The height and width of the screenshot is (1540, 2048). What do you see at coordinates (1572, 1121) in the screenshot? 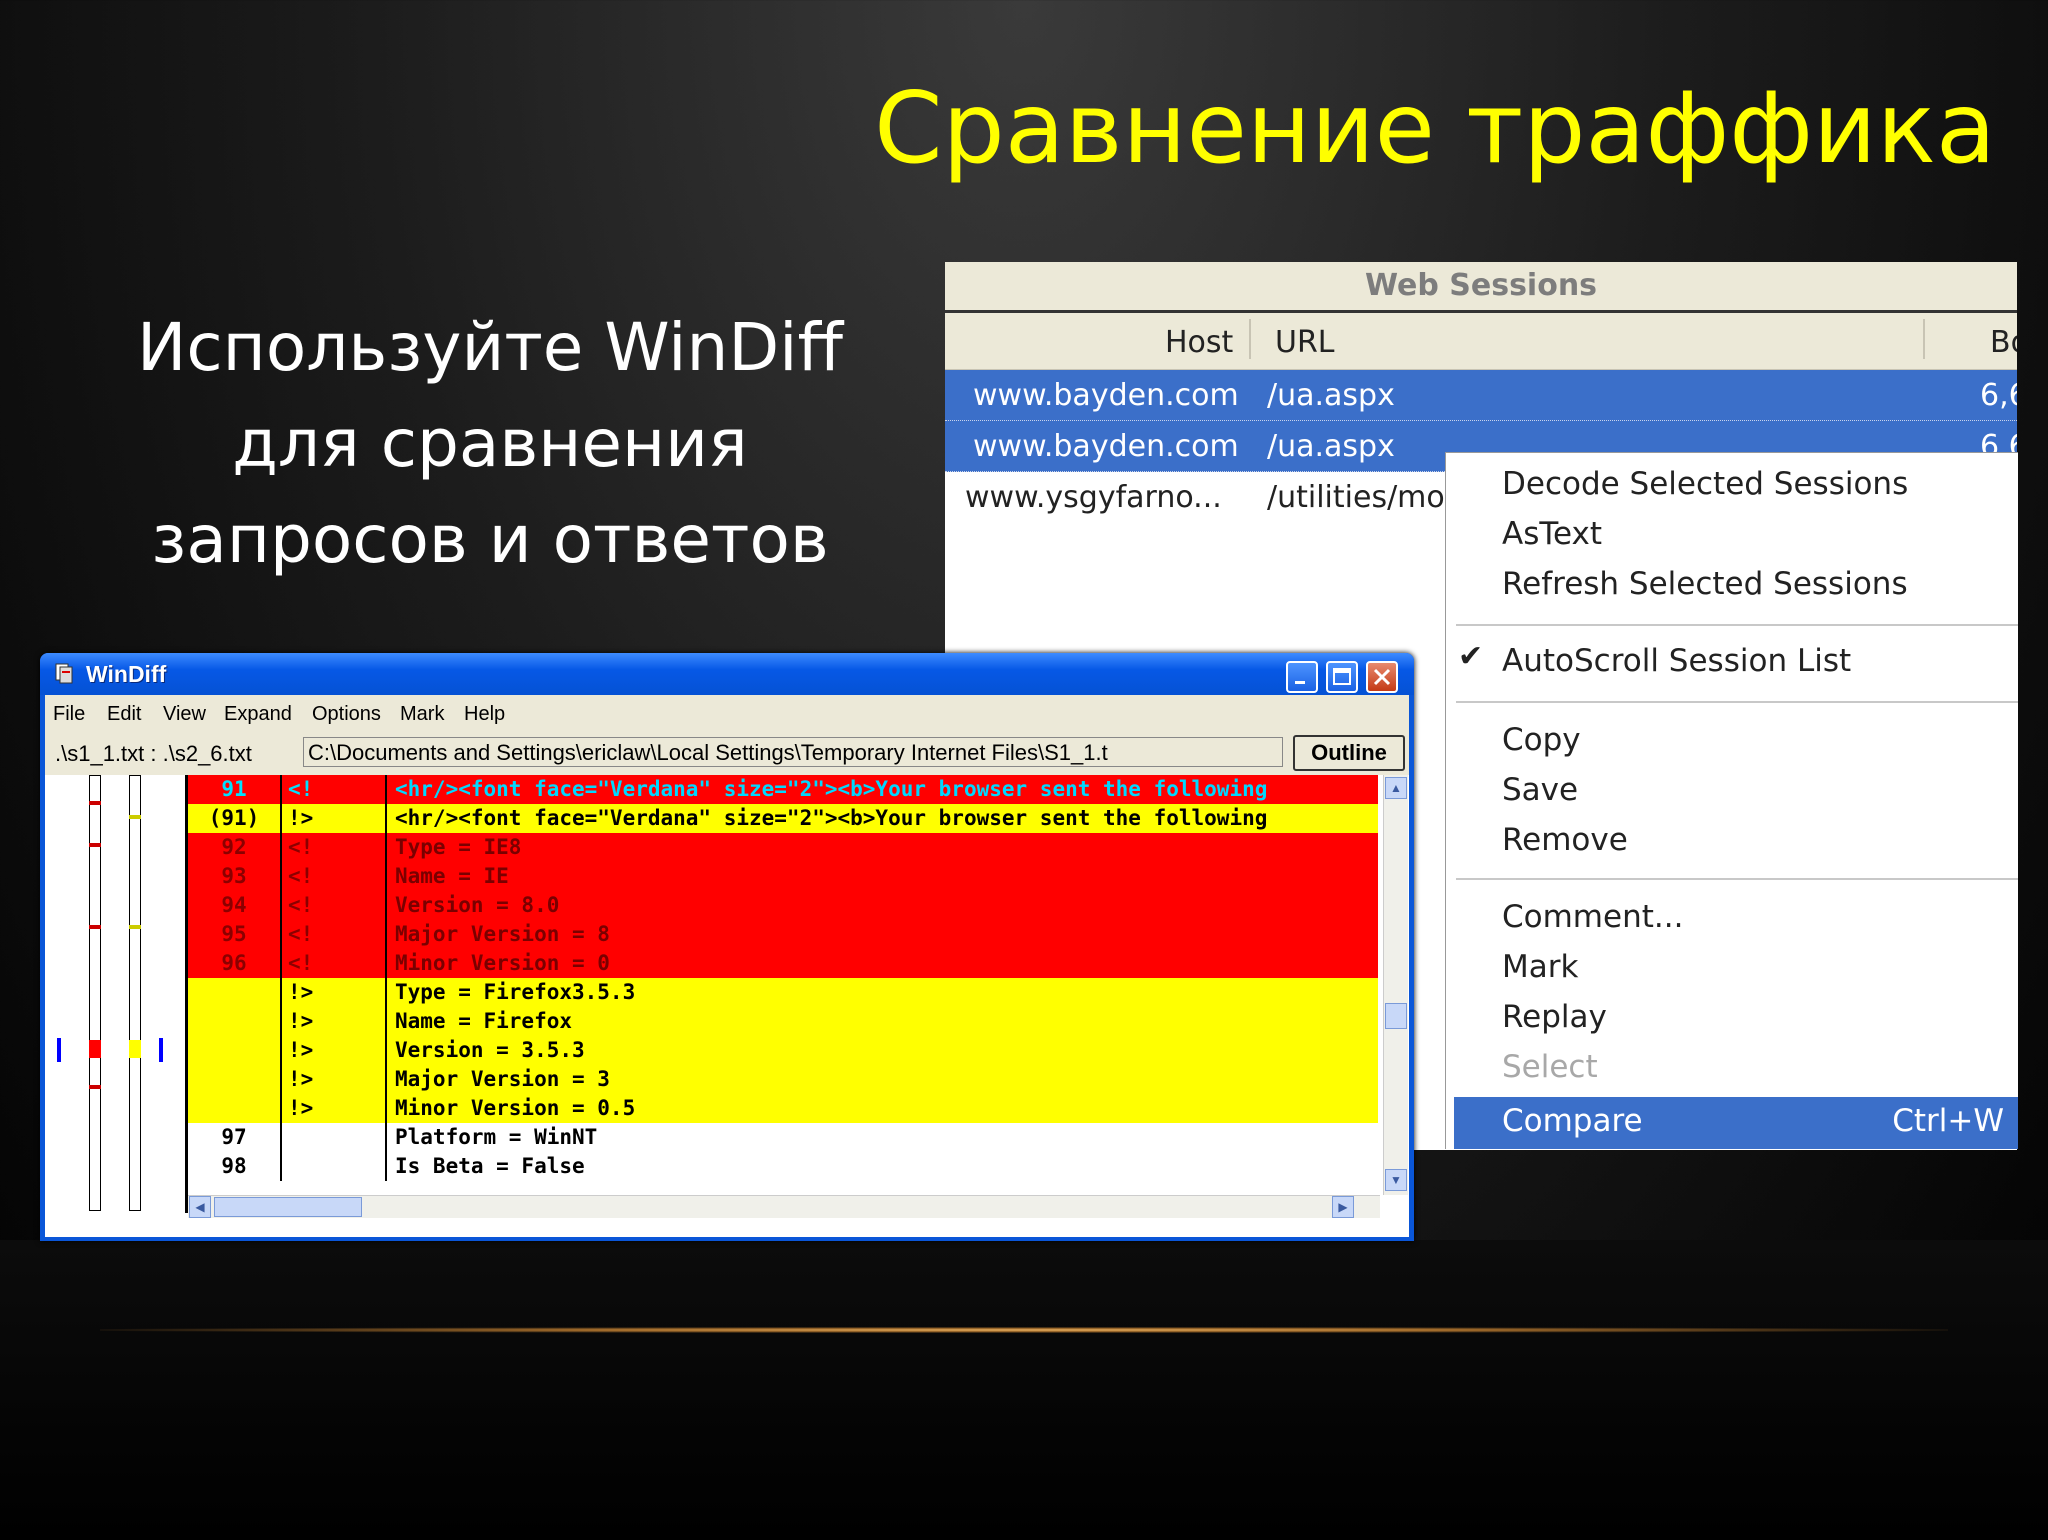
I see `menu-item-compare: Compare` at bounding box center [1572, 1121].